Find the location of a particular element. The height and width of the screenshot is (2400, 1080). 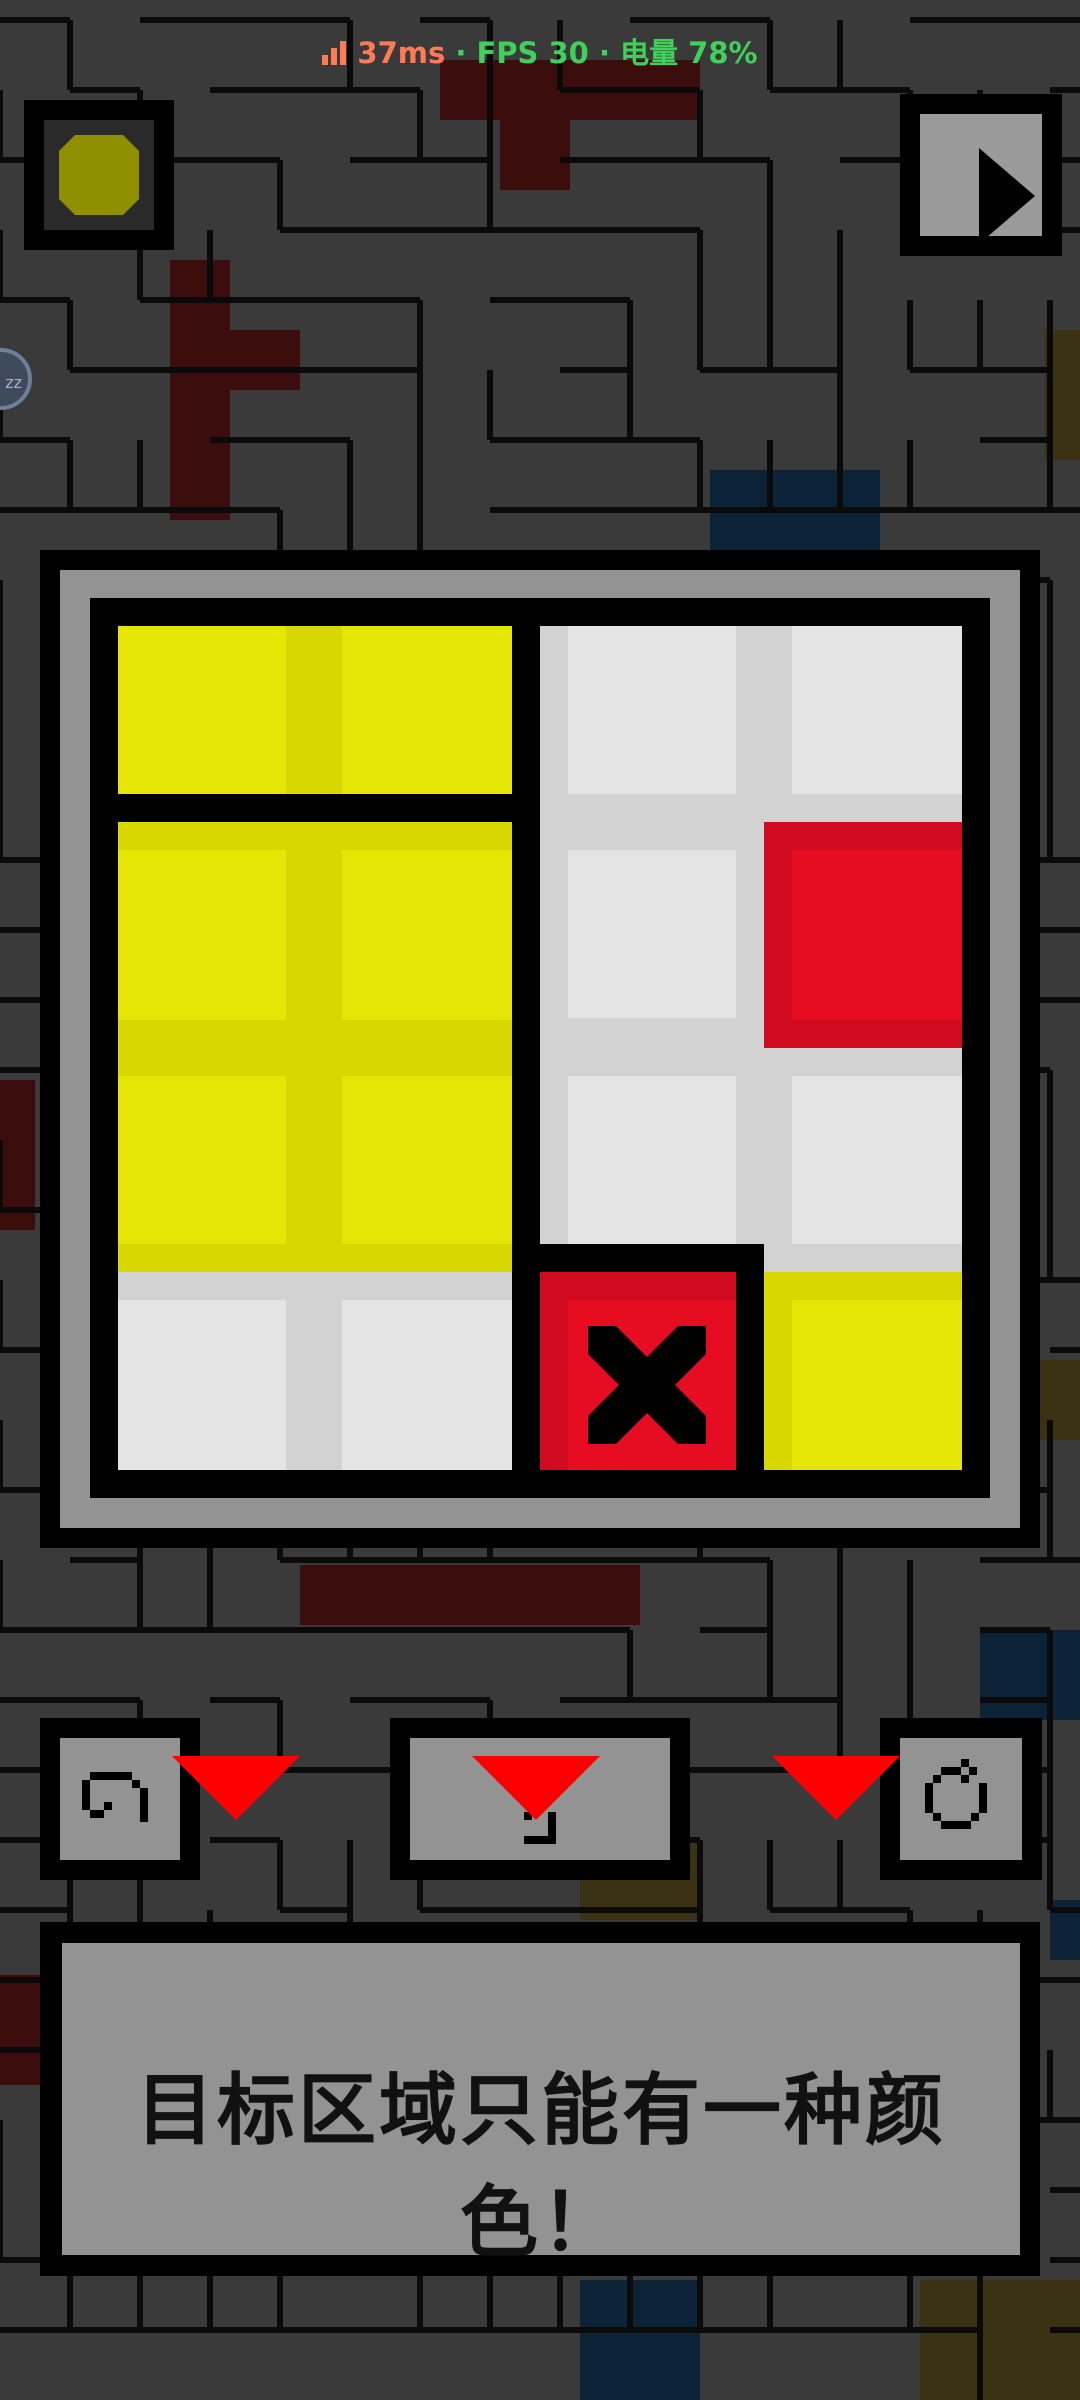

status-bar: 37ms · FPS 30 · 电量 78% is located at coordinates (540, 51).